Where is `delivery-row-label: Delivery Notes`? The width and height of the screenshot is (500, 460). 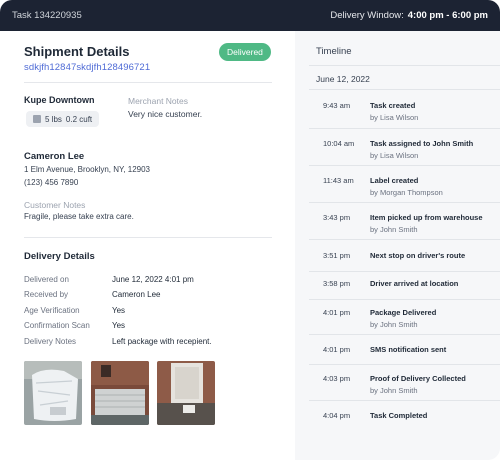
delivery-row-label: Delivery Notes is located at coordinates (50, 341).